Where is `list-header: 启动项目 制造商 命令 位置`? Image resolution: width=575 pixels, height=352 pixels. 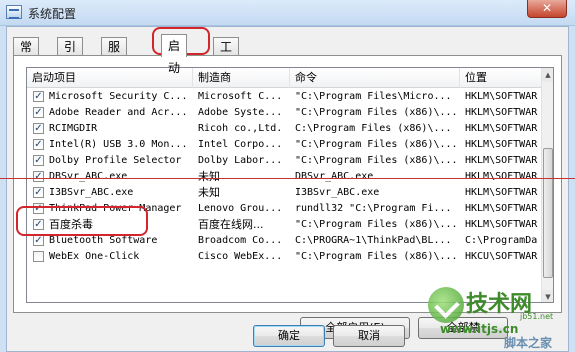
list-header: 启动项目 制造商 命令 位置 is located at coordinates (285, 78).